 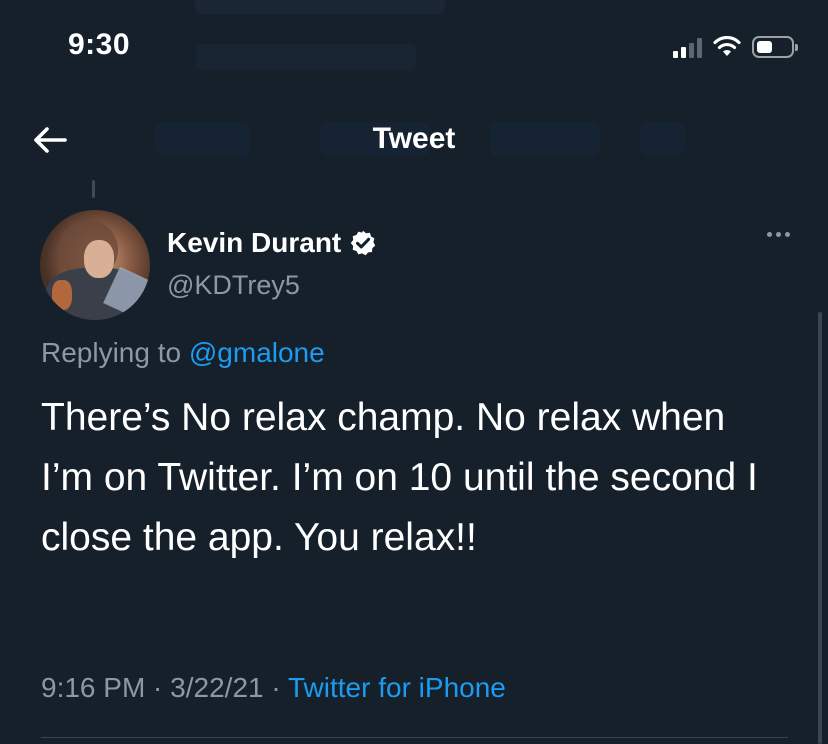 What do you see at coordinates (233, 285) in the screenshot?
I see `author-handle: @KDTrey5` at bounding box center [233, 285].